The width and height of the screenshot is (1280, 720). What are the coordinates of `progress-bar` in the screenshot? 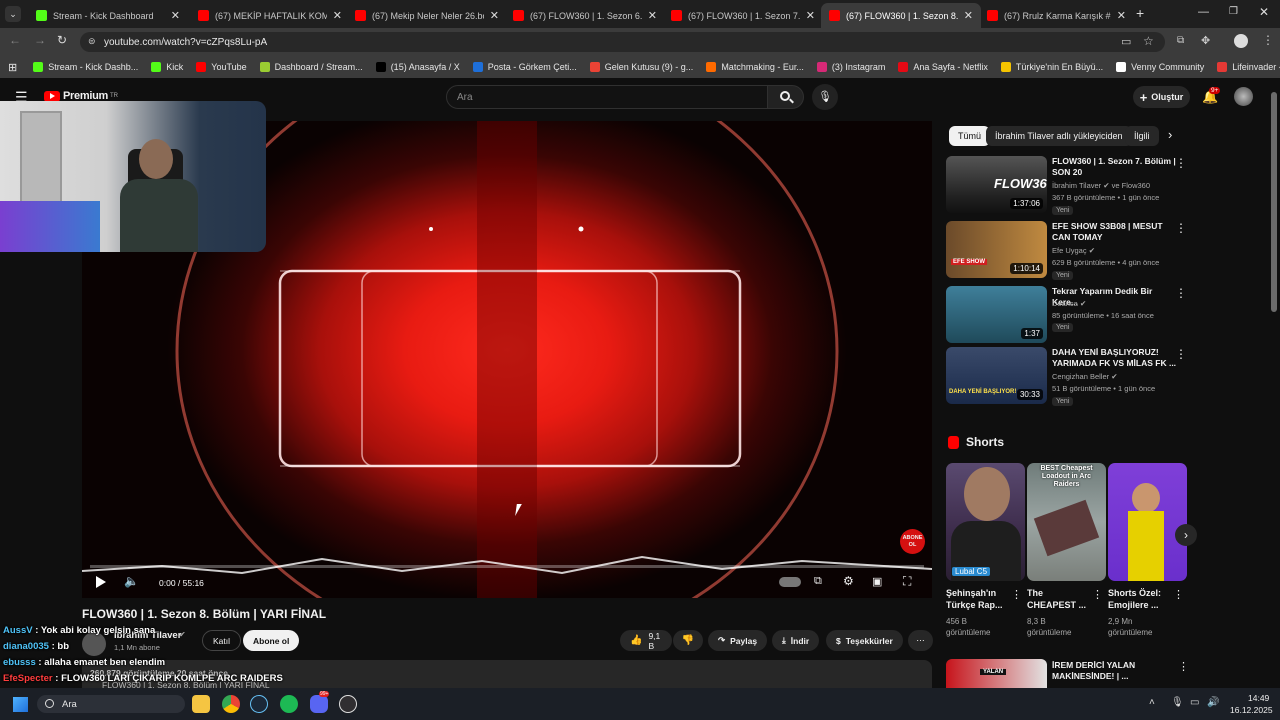 It's located at (507, 566).